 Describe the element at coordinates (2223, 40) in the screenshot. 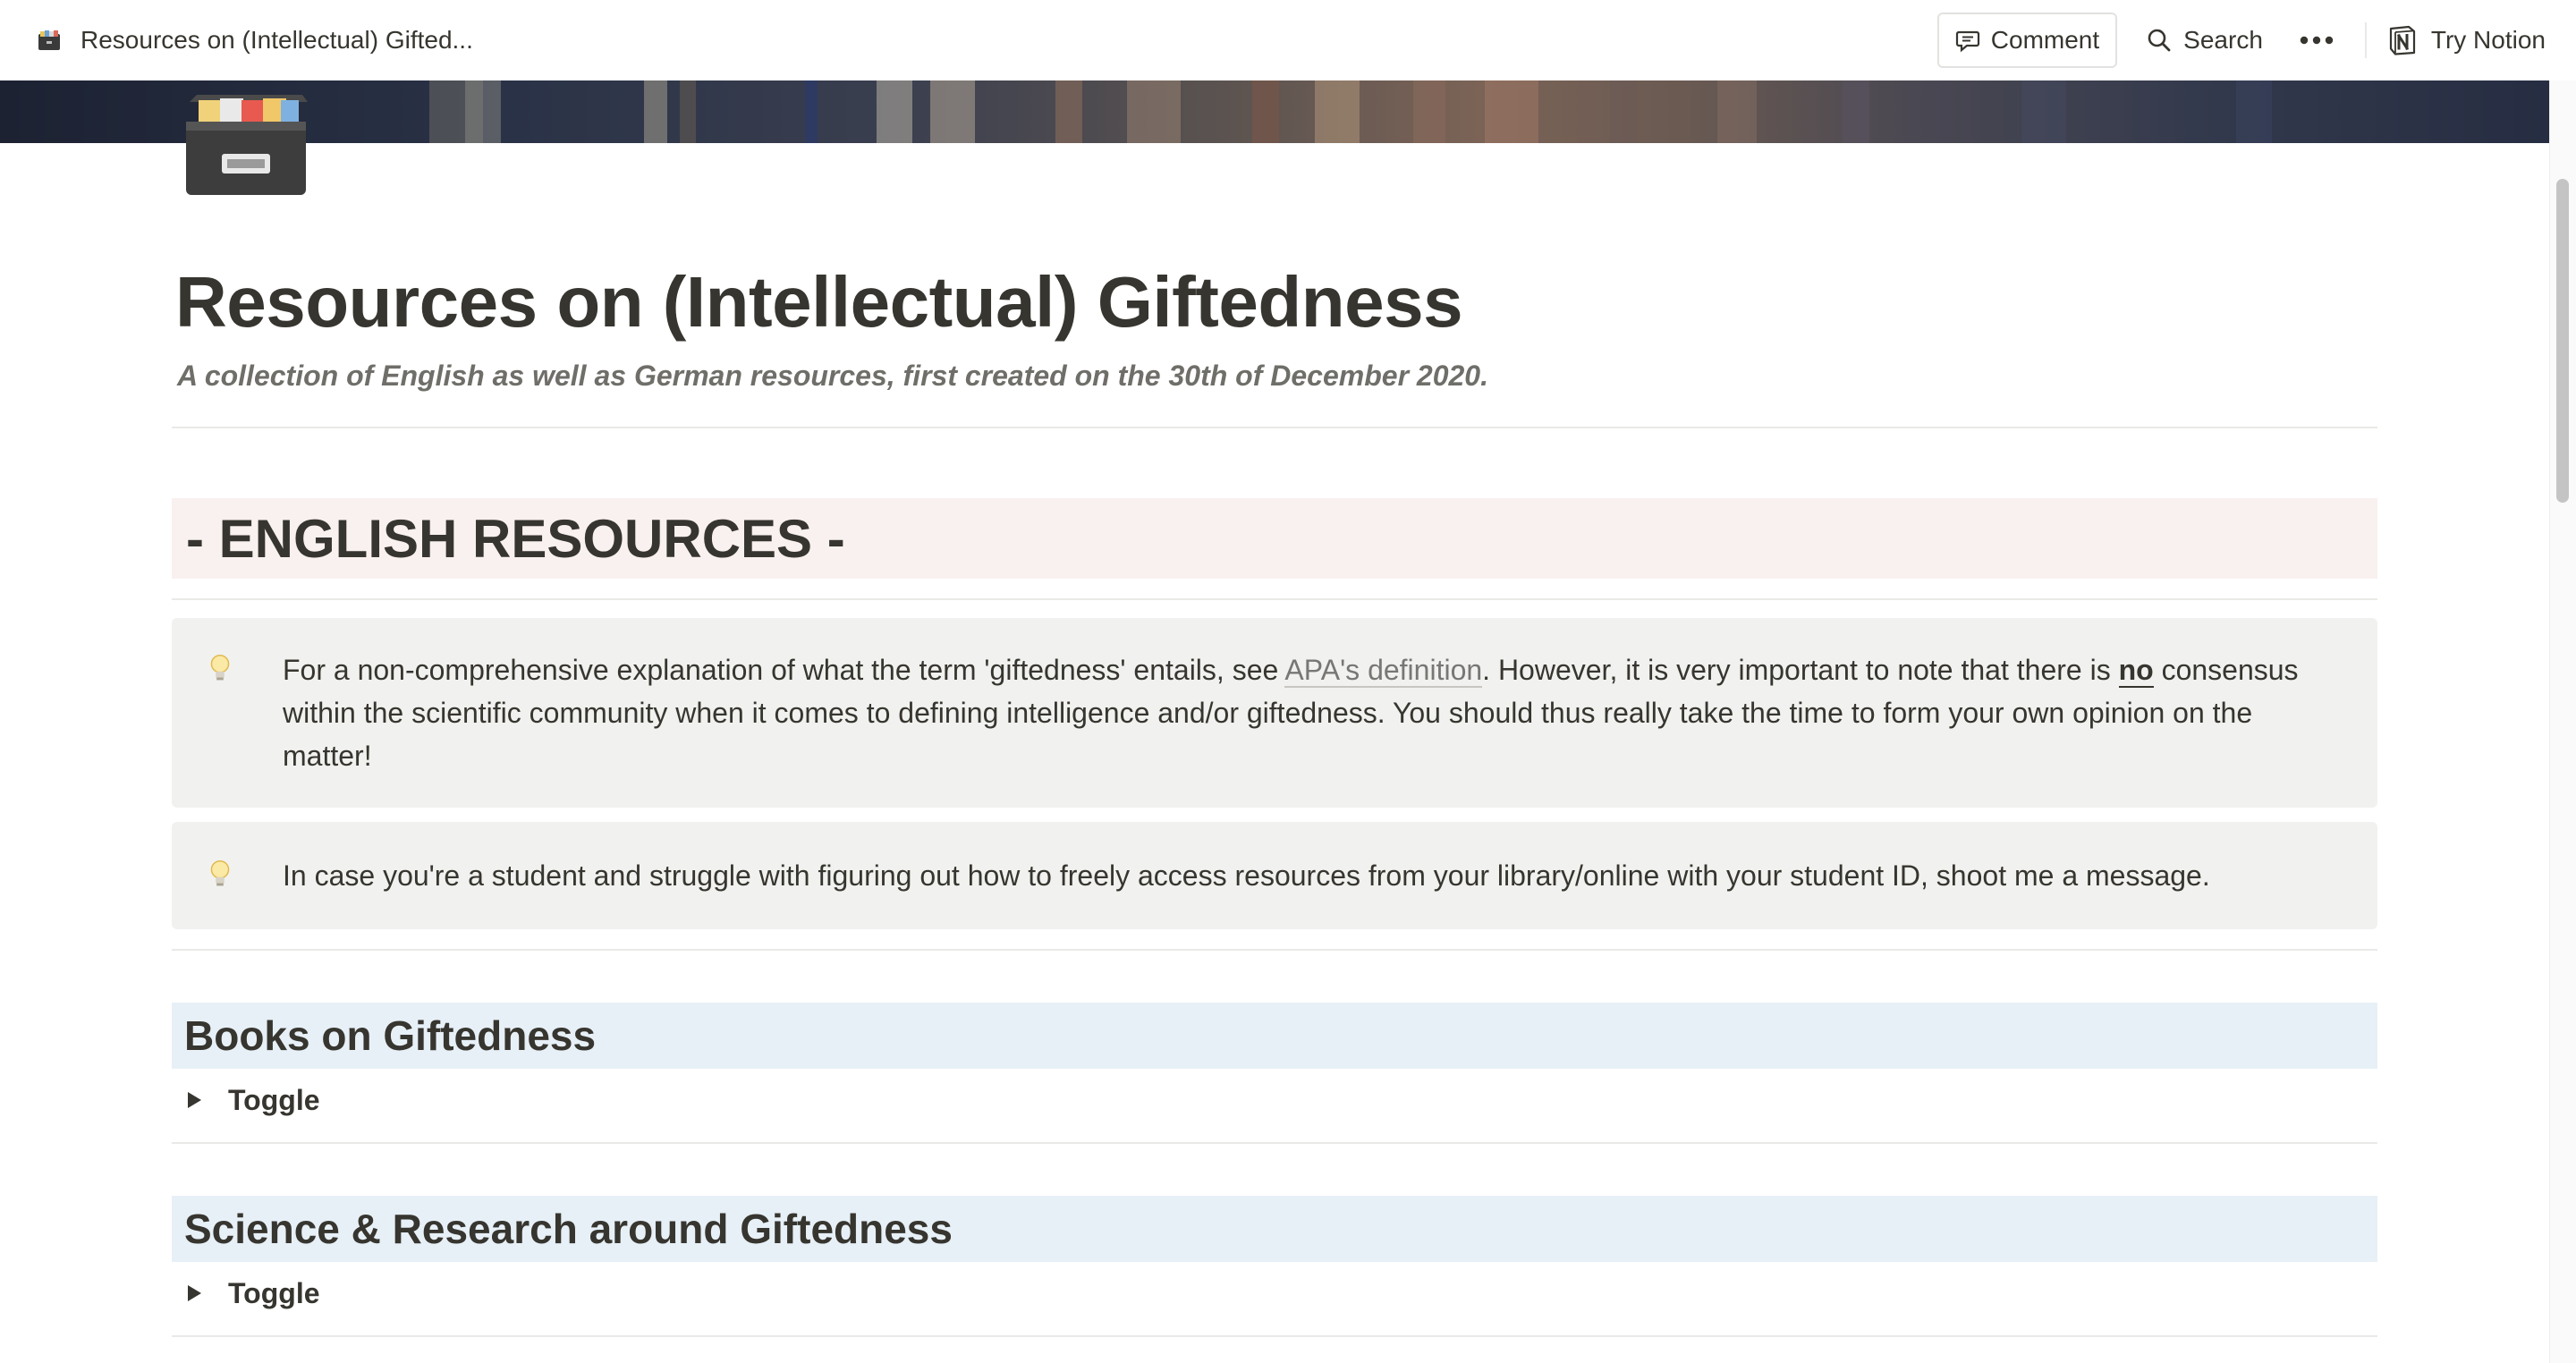

I see `search-label: Search` at that location.